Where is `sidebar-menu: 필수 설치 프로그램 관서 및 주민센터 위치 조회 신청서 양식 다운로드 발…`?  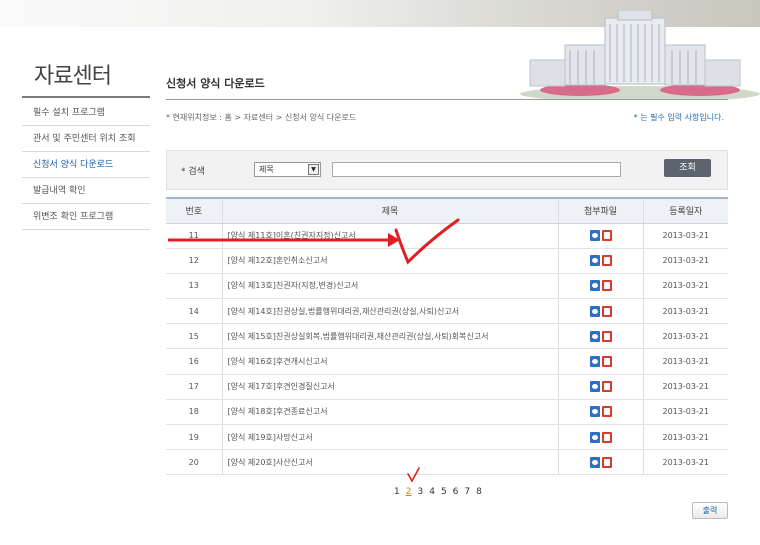 sidebar-menu: 필수 설치 프로그램 관서 및 주민센터 위치 조회 신청서 양식 다운로드 발… is located at coordinates (86, 165).